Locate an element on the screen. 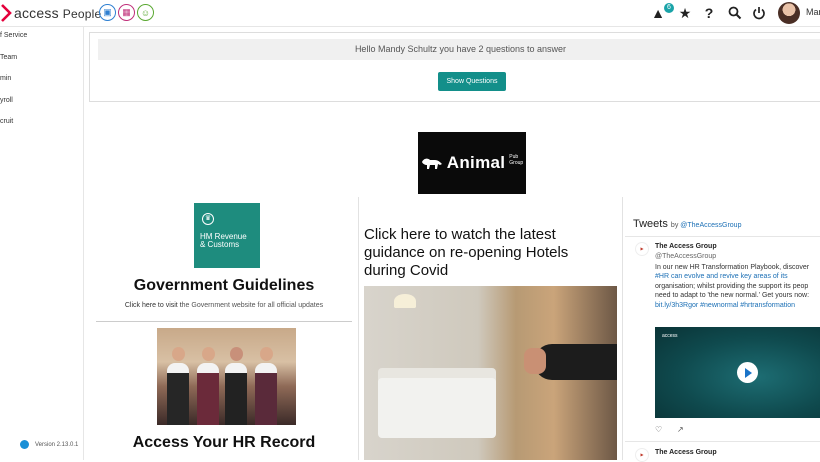 Image resolution: width=820 pixels, height=462 pixels. hospitality-staff-image is located at coordinates (226, 376).